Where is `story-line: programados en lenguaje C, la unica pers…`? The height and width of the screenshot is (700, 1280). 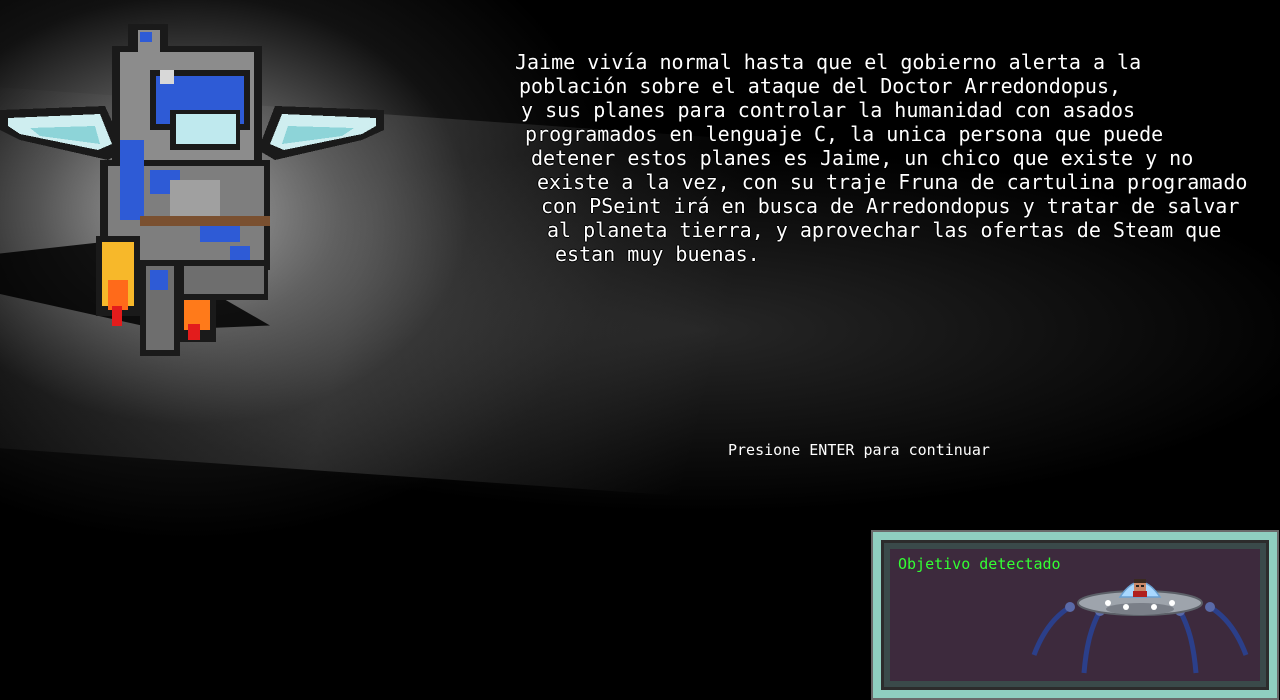 story-line: programados en lenguaje C, la unica pers… is located at coordinates (844, 134).